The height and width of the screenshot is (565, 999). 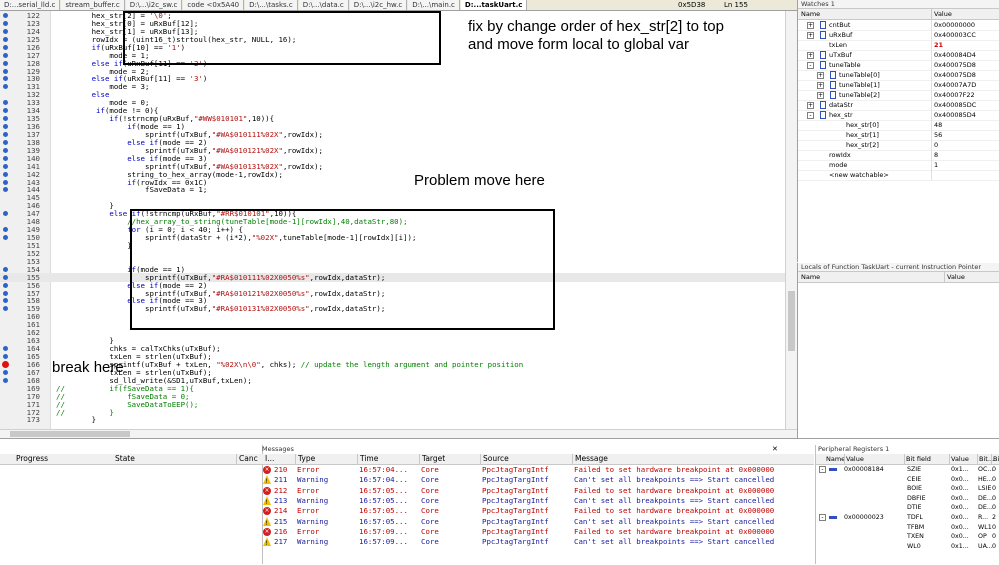 I want to click on peripheral-col: Name, so click(x=835, y=459).